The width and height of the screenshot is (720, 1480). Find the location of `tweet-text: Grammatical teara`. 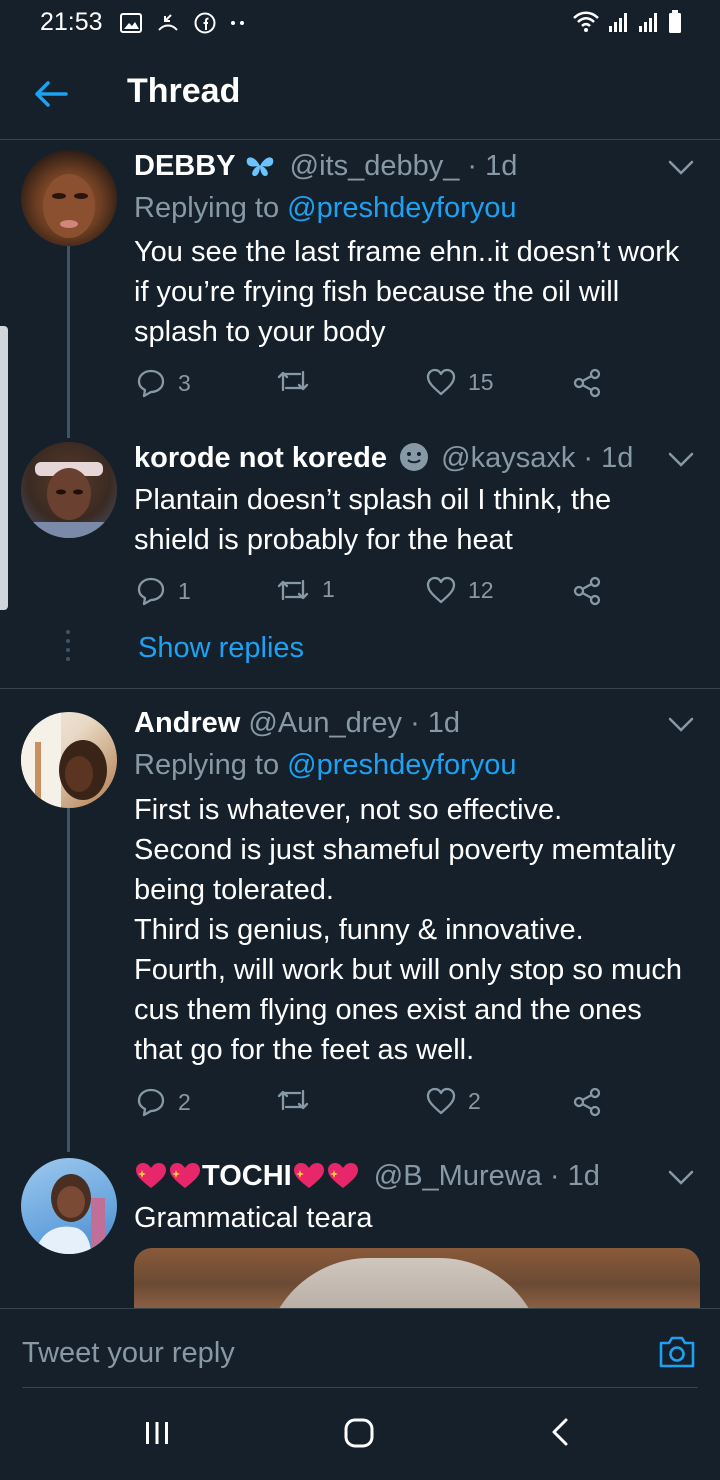

tweet-text: Grammatical teara is located at coordinates (253, 1218).